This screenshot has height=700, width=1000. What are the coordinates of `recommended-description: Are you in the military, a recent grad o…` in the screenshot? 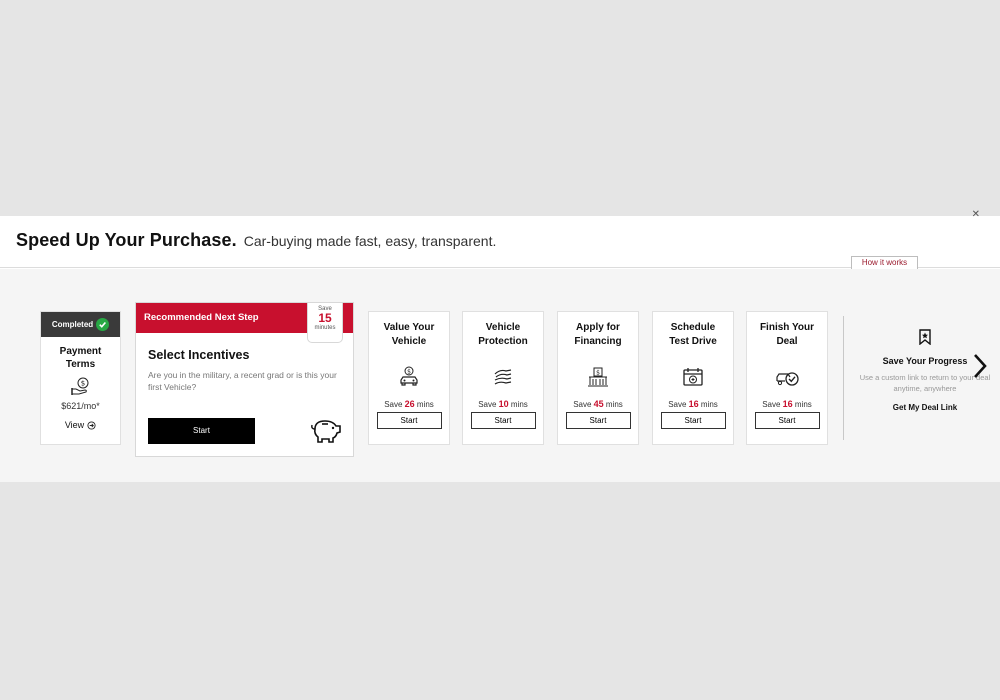 It's located at (242, 381).